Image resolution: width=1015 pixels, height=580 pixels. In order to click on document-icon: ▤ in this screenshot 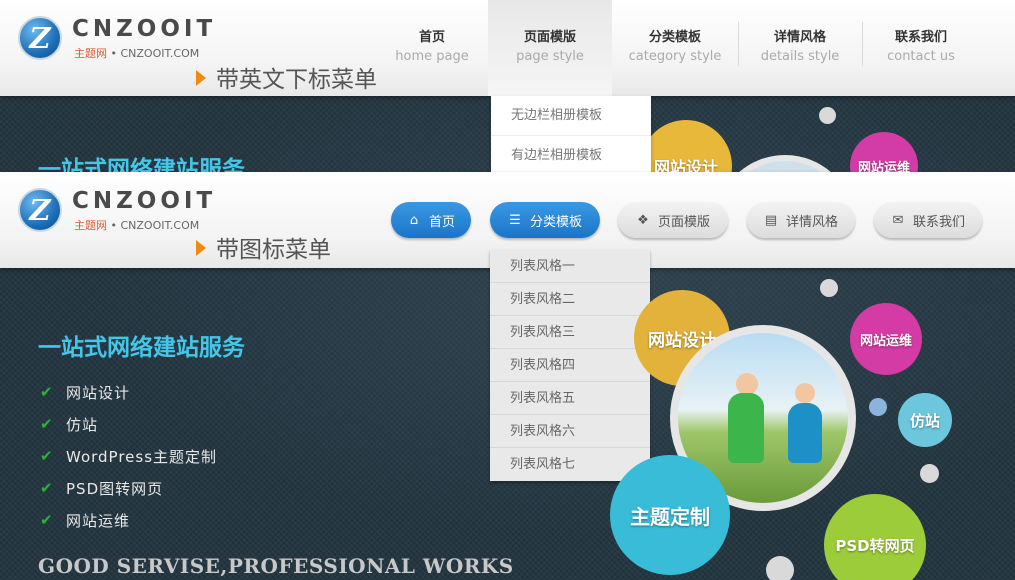, I will do `click(771, 220)`.